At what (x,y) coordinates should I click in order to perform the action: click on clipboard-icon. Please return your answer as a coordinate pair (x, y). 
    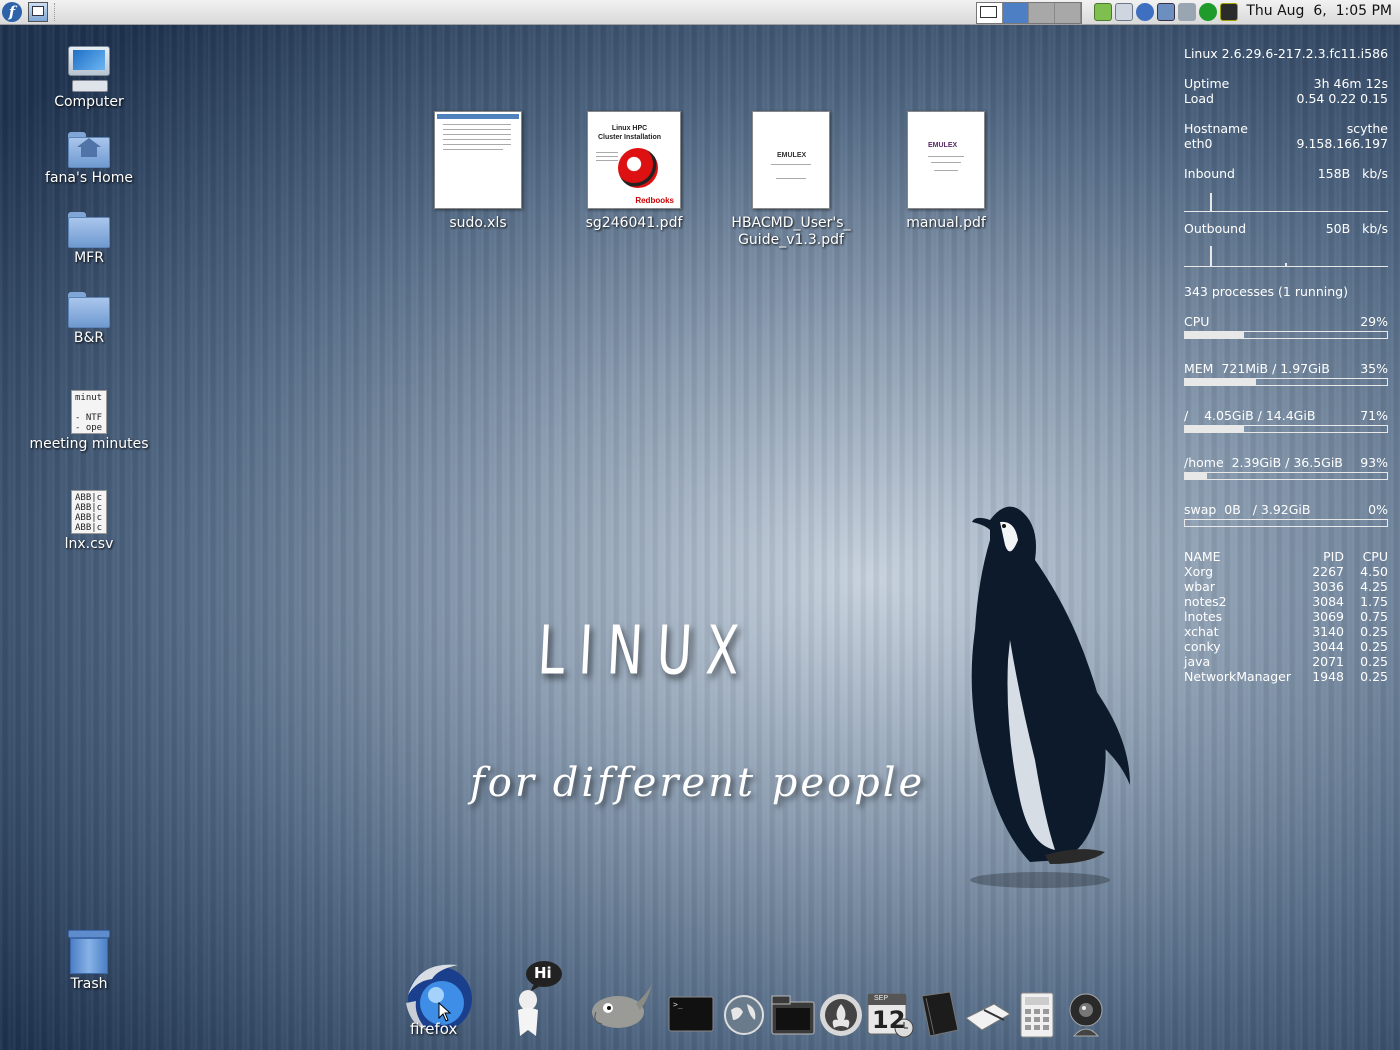
    Looking at the image, I should click on (1124, 12).